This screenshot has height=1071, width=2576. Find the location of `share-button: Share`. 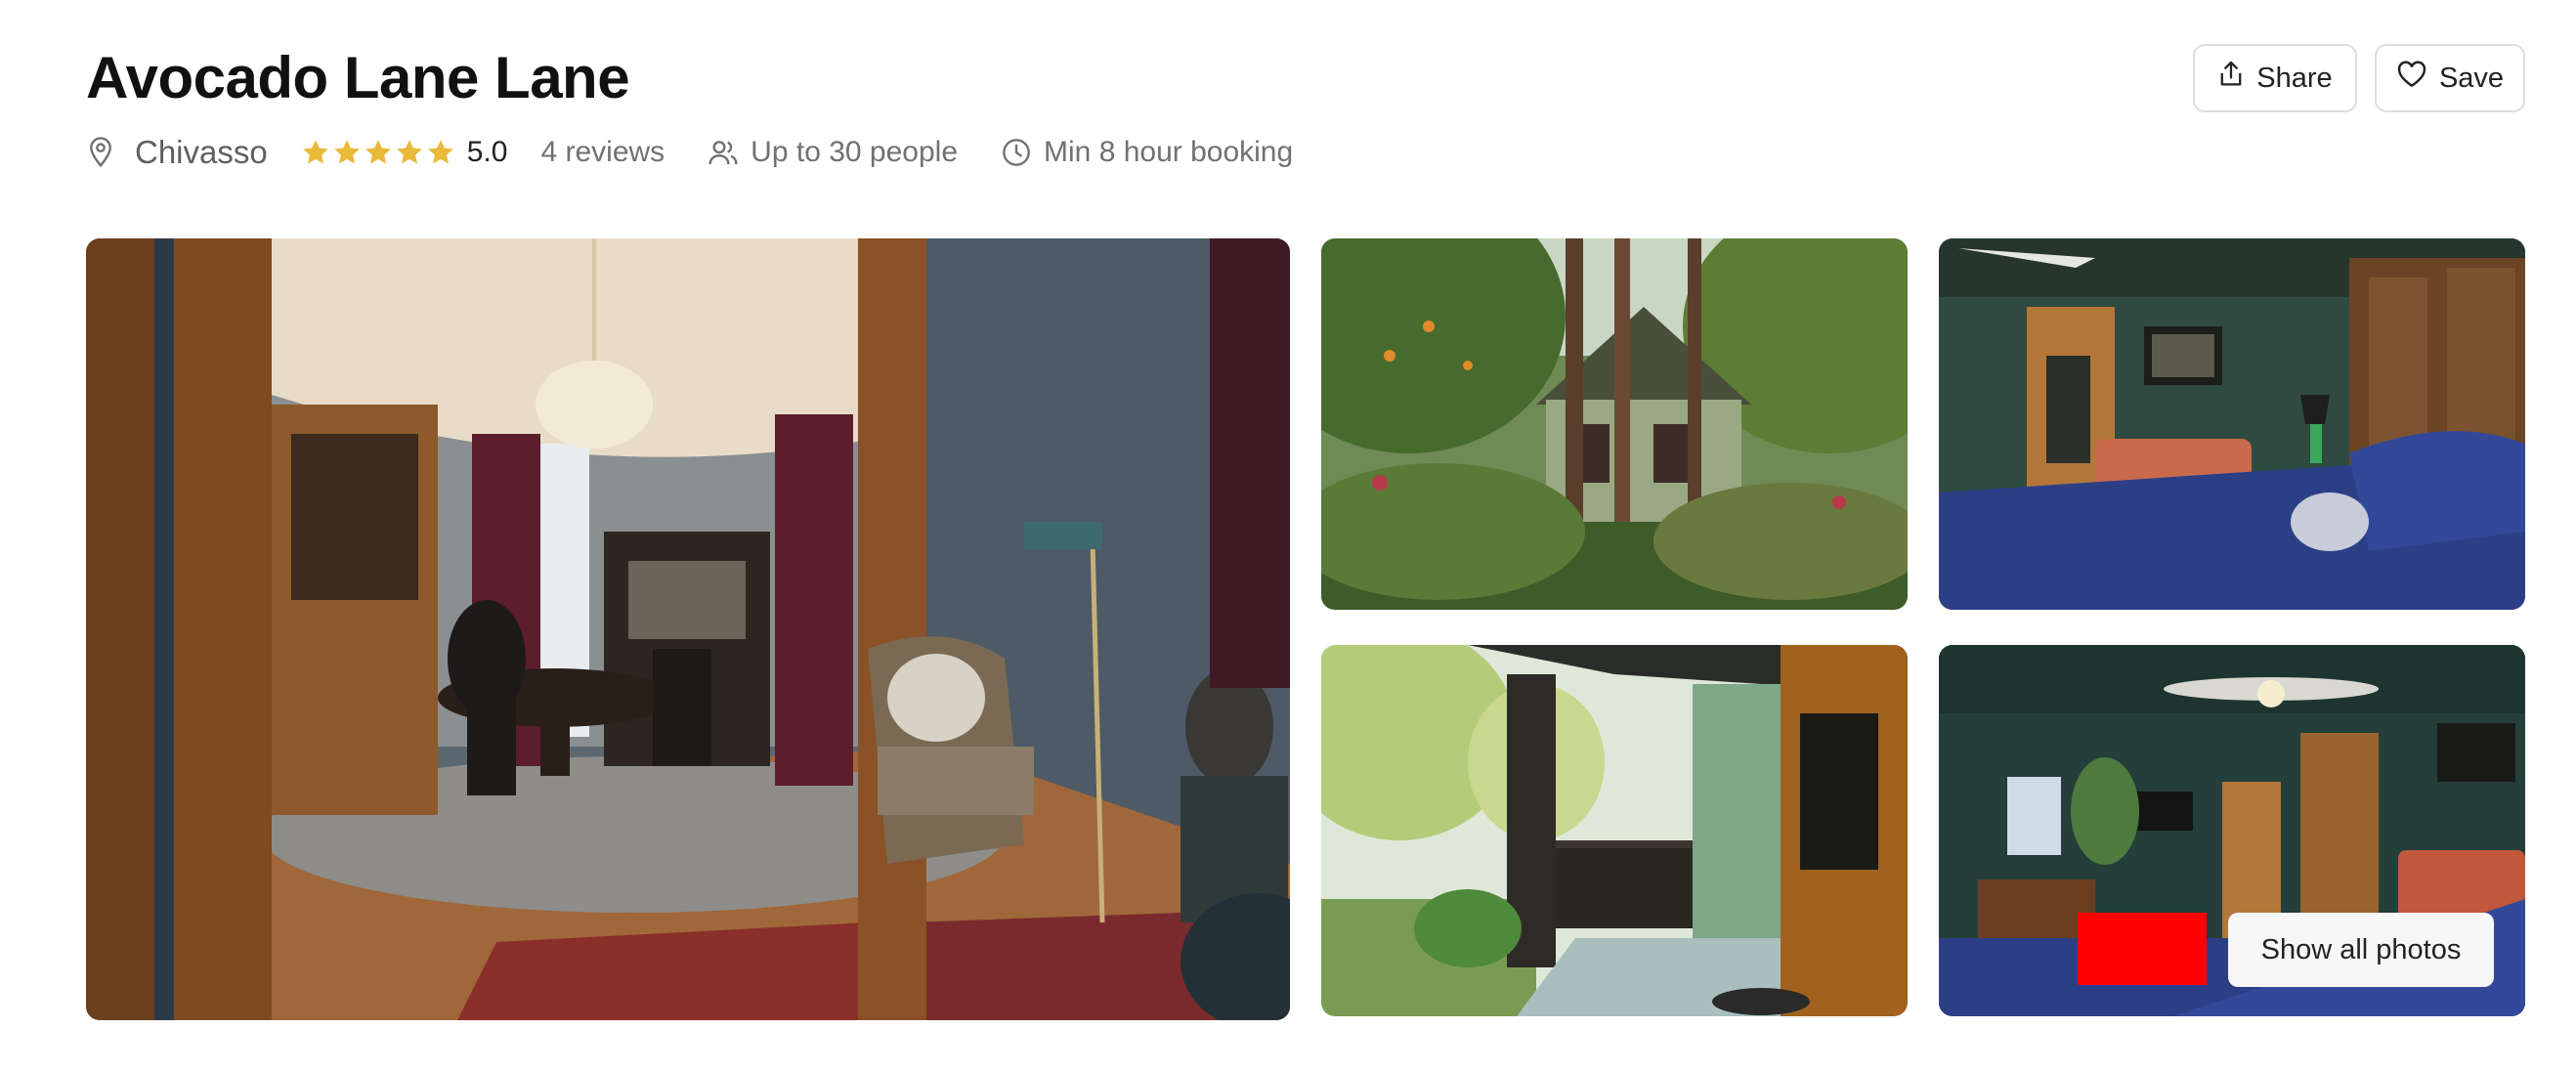

share-button: Share is located at coordinates (2275, 78).